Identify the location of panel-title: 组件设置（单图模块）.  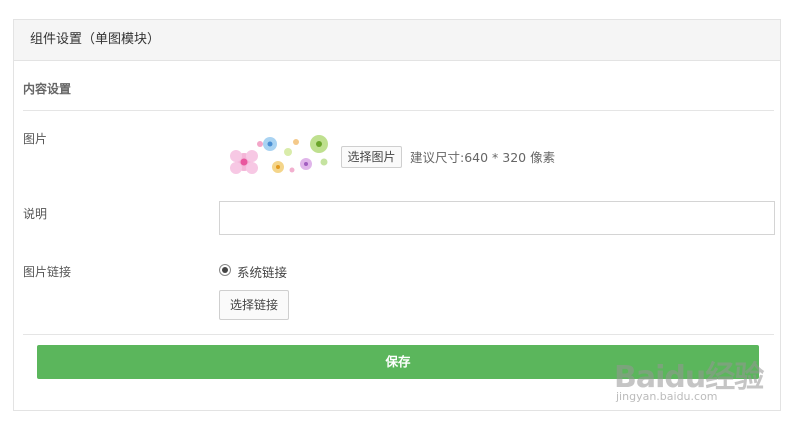
(95, 39).